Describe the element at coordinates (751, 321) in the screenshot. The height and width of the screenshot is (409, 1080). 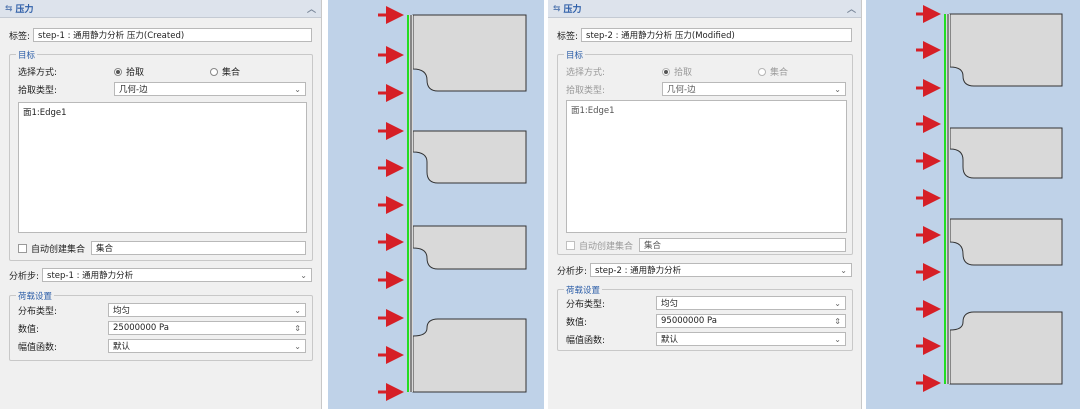
I see `magnitude-input: 95000000 Pa ⇕` at that location.